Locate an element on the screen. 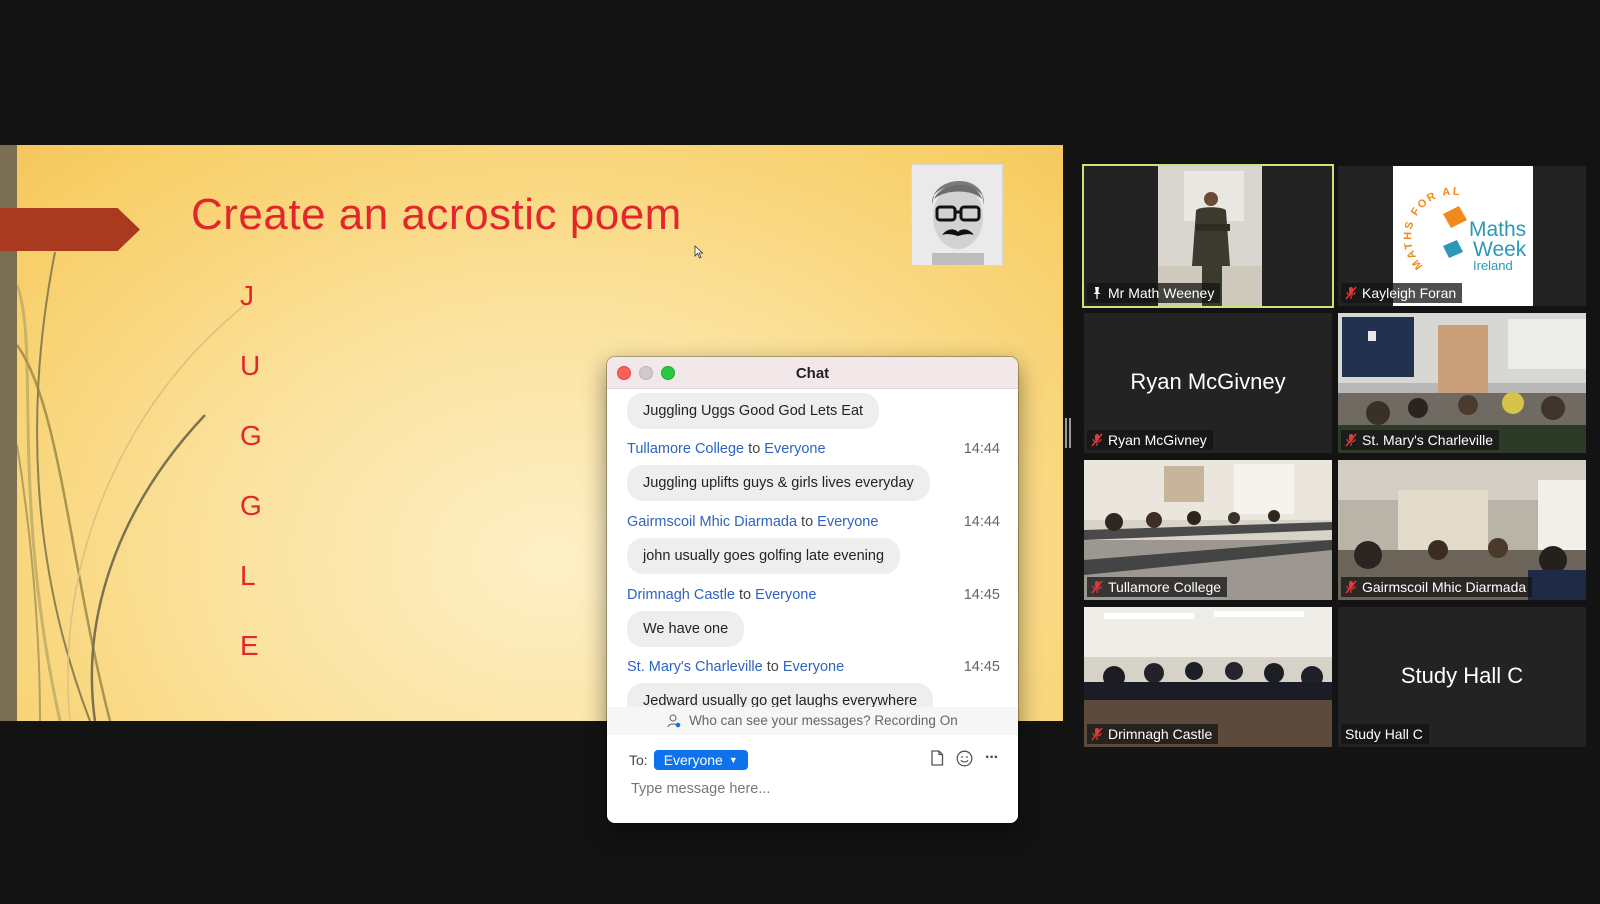 Image resolution: width=1600 pixels, height=904 pixels. participant-name-label: Gairmscoil Mhic Diarmada is located at coordinates (1437, 587).